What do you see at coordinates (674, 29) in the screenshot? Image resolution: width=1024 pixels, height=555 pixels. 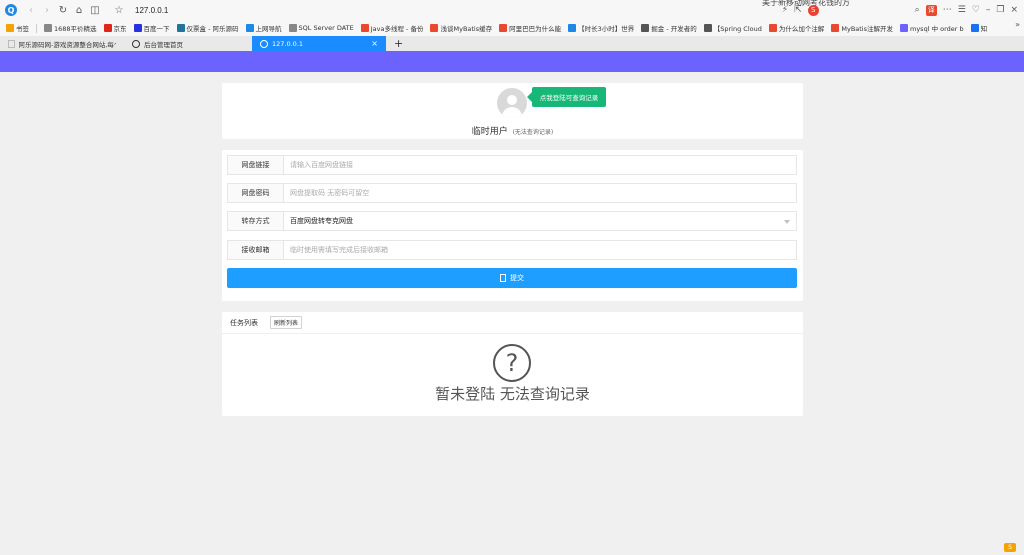 I see `bookmark-label: 掘金 - 开发者的` at bounding box center [674, 29].